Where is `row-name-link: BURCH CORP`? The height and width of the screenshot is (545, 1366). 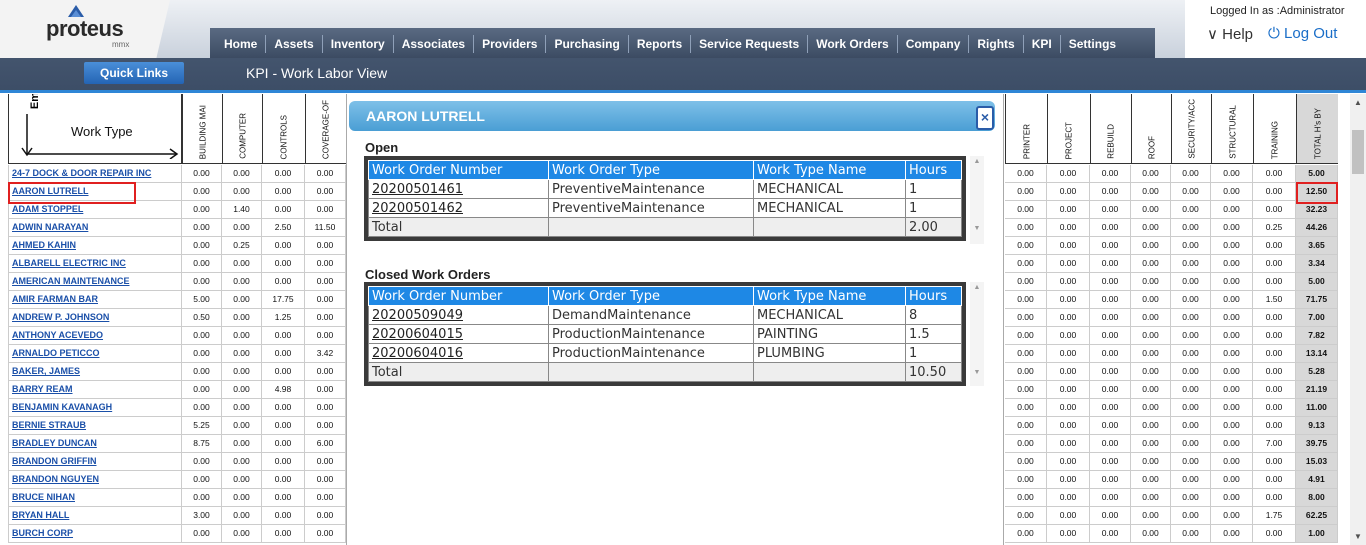 row-name-link: BURCH CORP is located at coordinates (95, 534).